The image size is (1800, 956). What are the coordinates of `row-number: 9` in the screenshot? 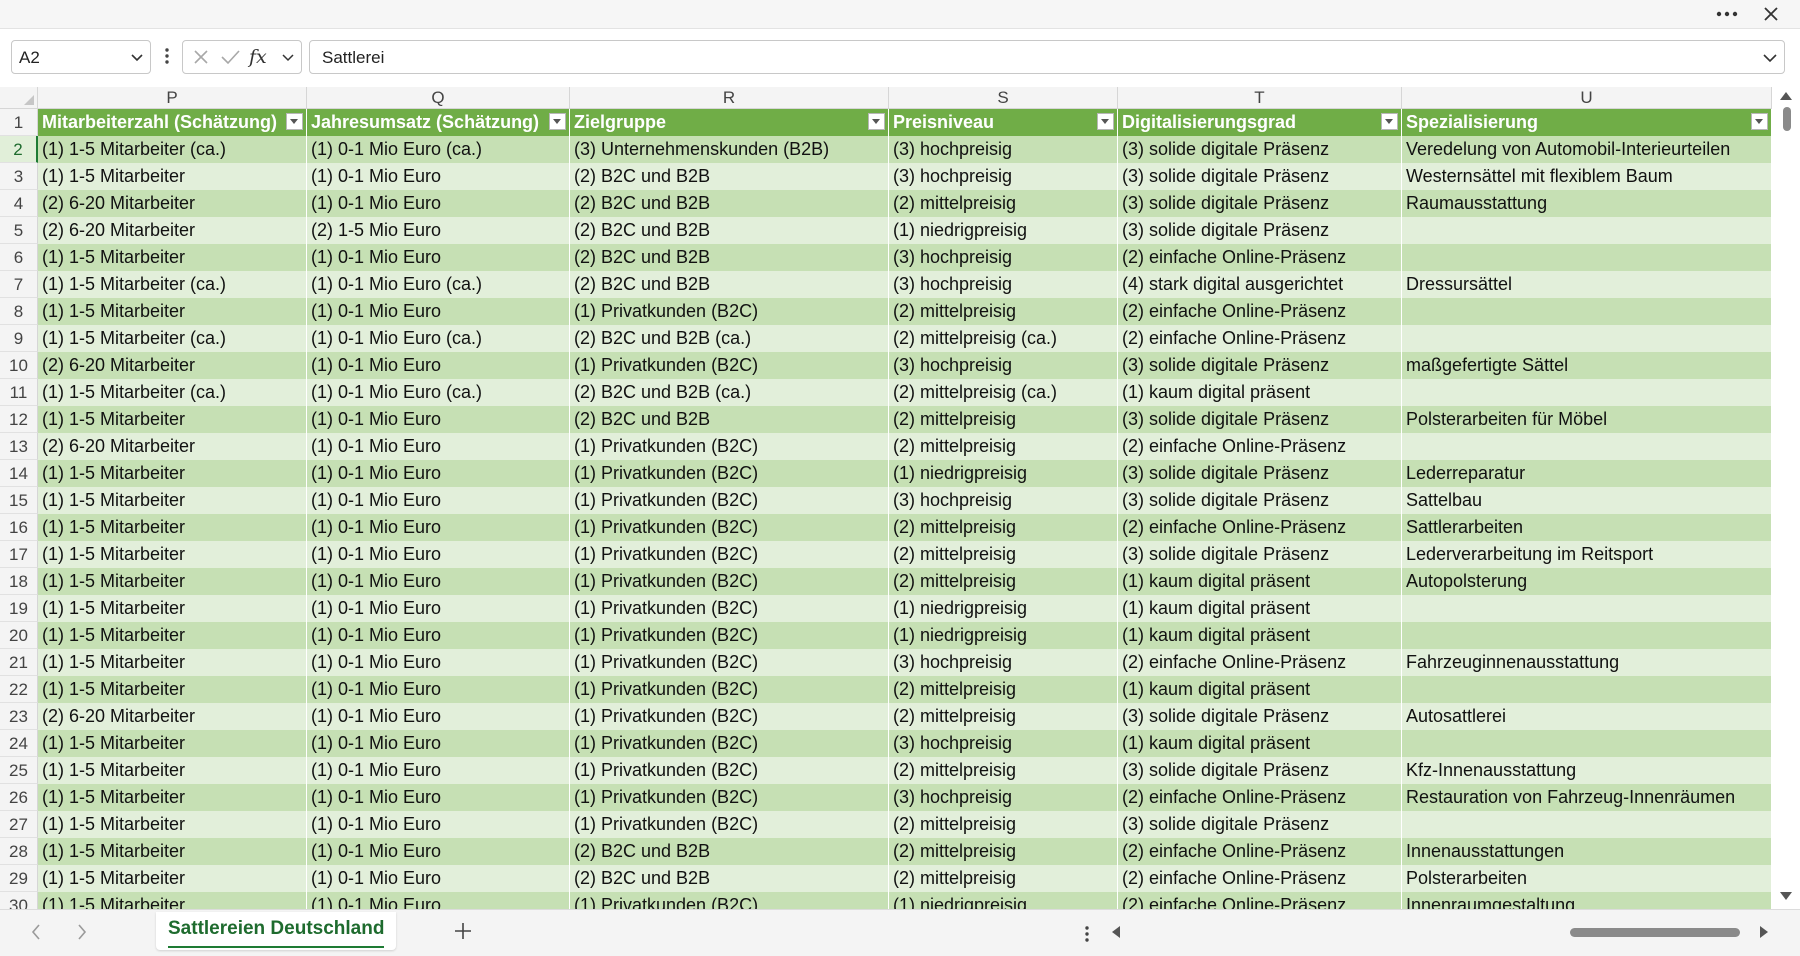 It's located at (19, 338).